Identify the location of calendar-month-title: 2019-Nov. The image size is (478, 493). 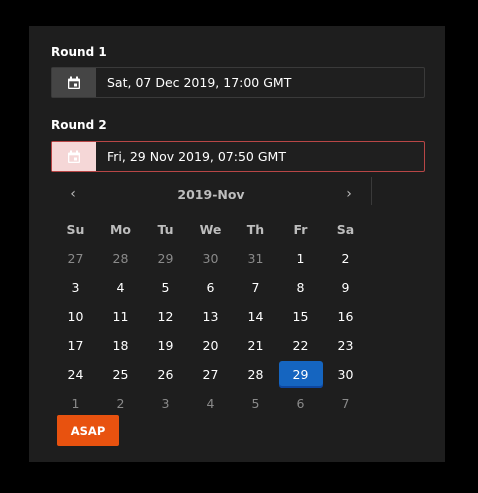
(211, 195).